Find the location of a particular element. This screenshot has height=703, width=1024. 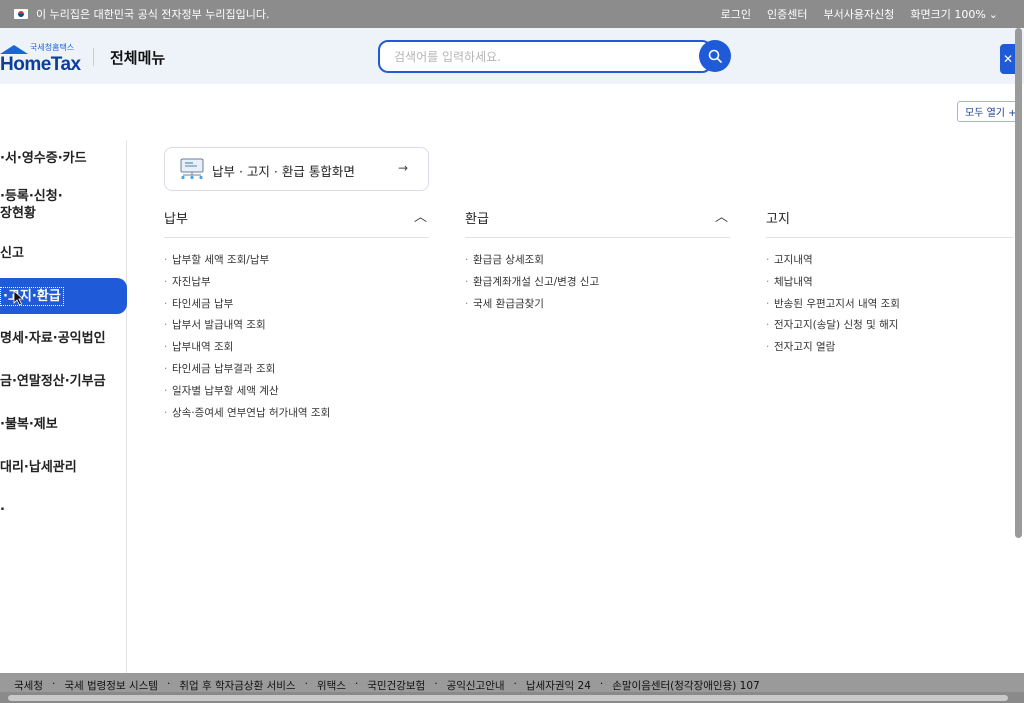

sidebar-item-statements: 명세·자료·공익법인 is located at coordinates (63, 338).